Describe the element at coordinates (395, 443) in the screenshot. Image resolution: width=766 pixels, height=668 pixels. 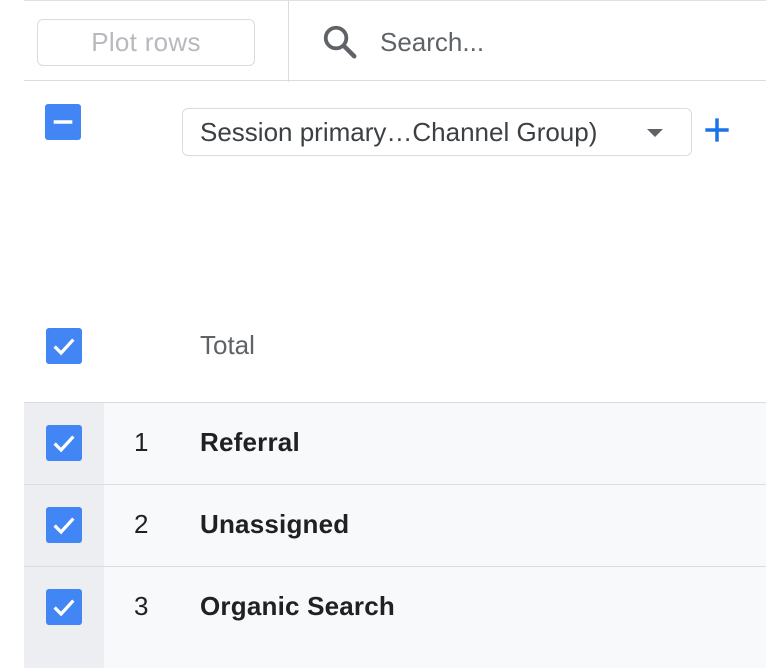
I see `table-row: 1 Referral` at that location.